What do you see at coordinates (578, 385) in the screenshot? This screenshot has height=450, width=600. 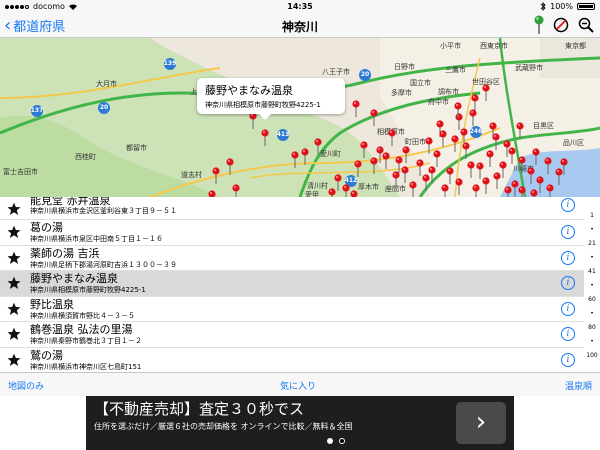 I see `sort-order-button: 温泉順` at bounding box center [578, 385].